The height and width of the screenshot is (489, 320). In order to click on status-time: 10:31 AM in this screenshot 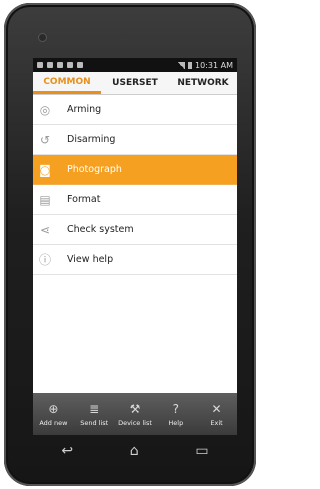, I will do `click(214, 65)`.